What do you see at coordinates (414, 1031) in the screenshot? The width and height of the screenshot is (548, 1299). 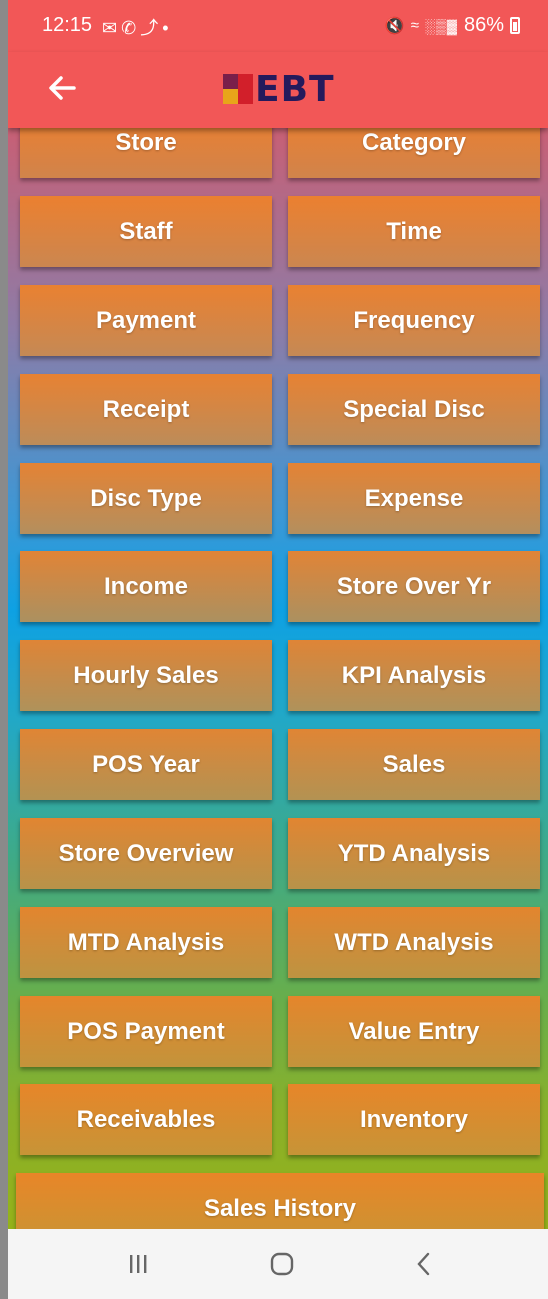 I see `value-entry-button: Value Entry` at bounding box center [414, 1031].